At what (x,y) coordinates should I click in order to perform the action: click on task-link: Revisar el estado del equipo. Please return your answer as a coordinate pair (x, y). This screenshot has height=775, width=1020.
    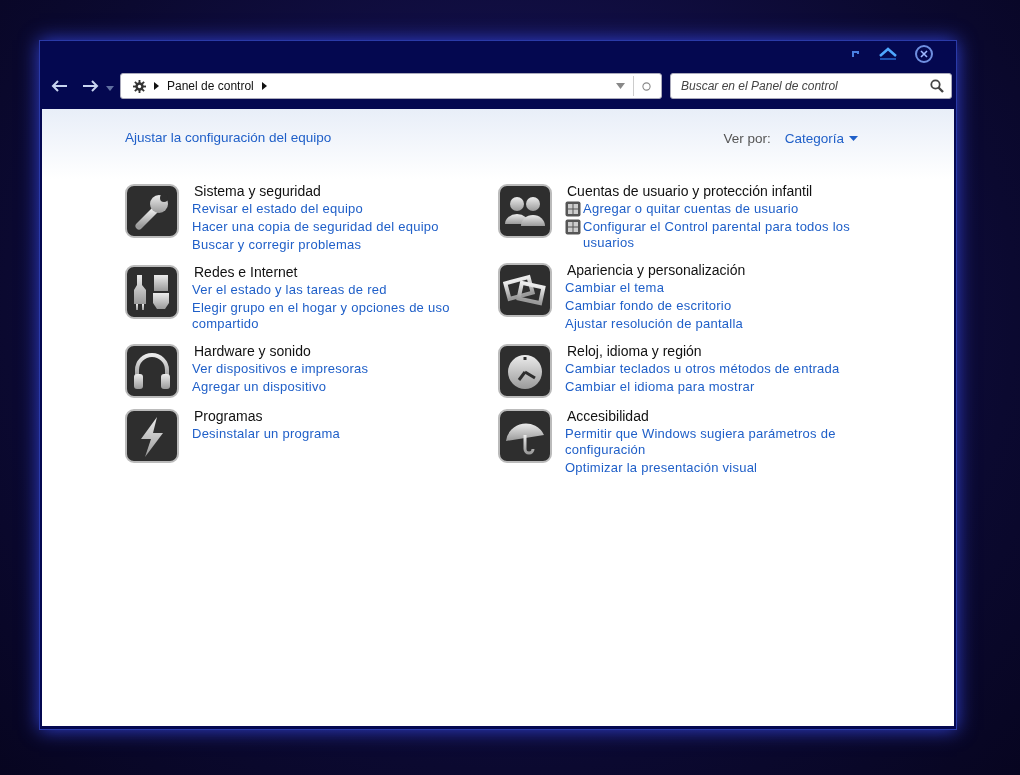
    Looking at the image, I should click on (278, 209).